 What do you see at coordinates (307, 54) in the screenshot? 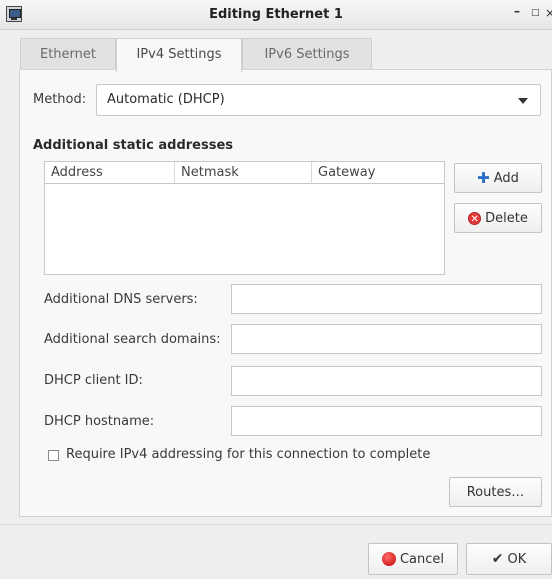
I see `tab-ipv6-settings: IPv6 Settings` at bounding box center [307, 54].